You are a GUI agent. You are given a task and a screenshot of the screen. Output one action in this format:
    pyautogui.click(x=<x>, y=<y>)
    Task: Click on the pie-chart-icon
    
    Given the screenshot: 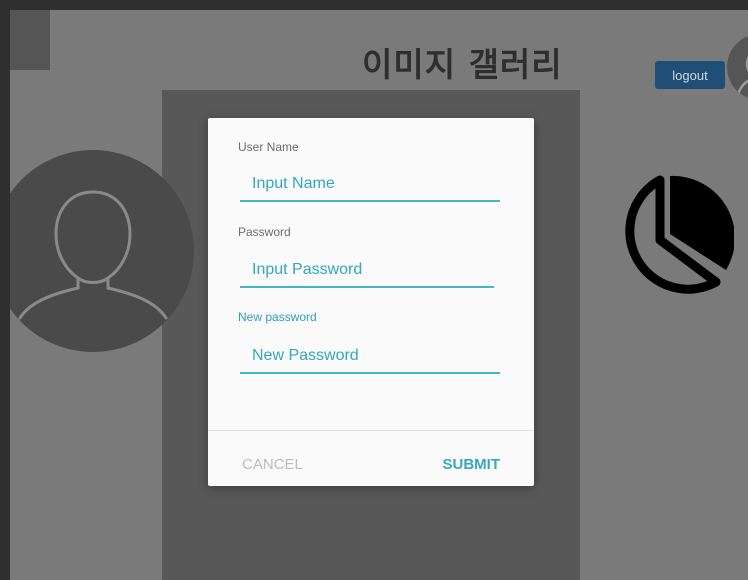 What is the action you would take?
    pyautogui.click(x=666, y=238)
    